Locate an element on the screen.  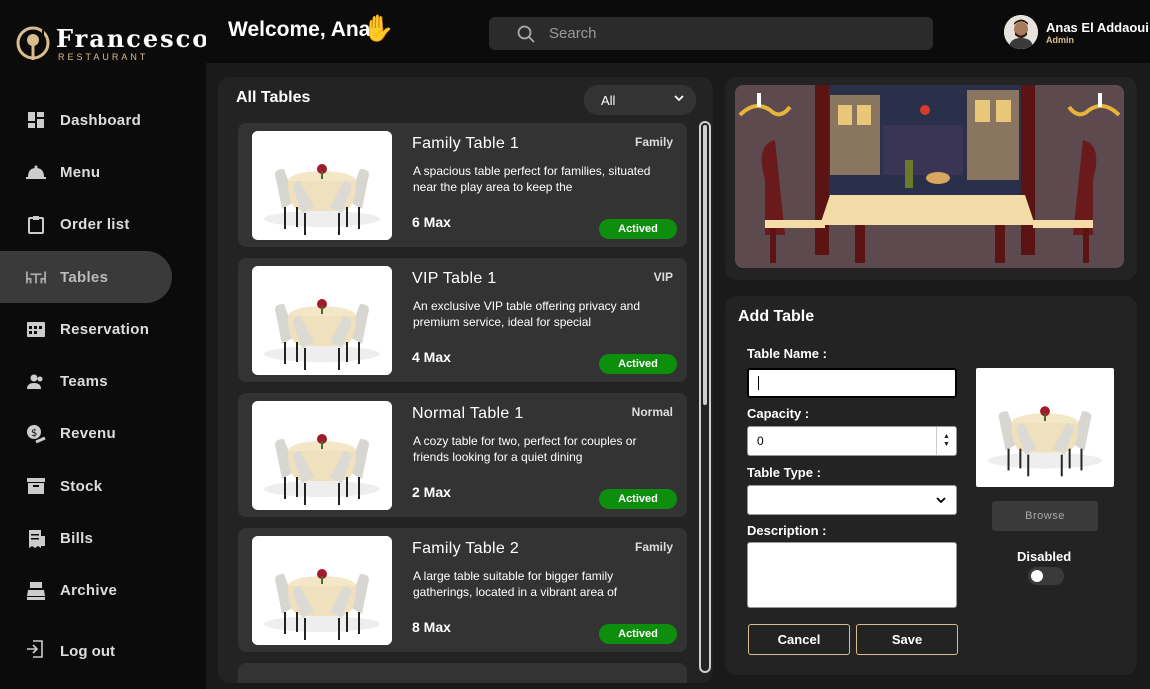
table-name-label: Table Name : is located at coordinates (787, 353).